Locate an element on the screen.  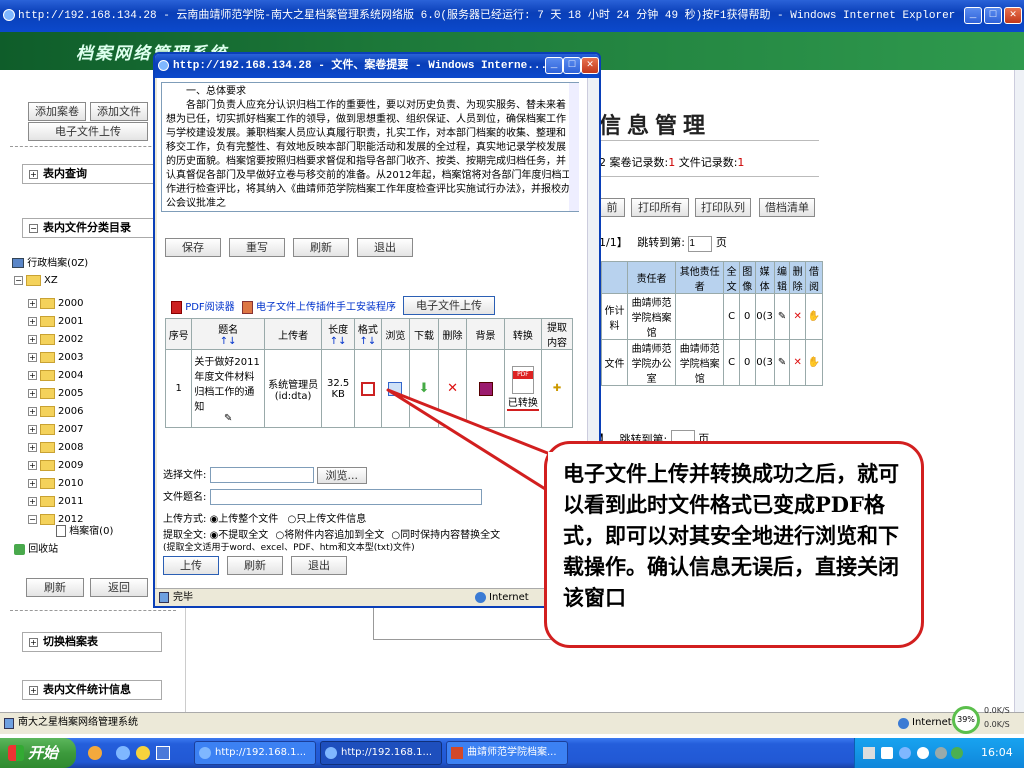
mode-whole-label: 上传整个文件 is located at coordinates (248, 519).